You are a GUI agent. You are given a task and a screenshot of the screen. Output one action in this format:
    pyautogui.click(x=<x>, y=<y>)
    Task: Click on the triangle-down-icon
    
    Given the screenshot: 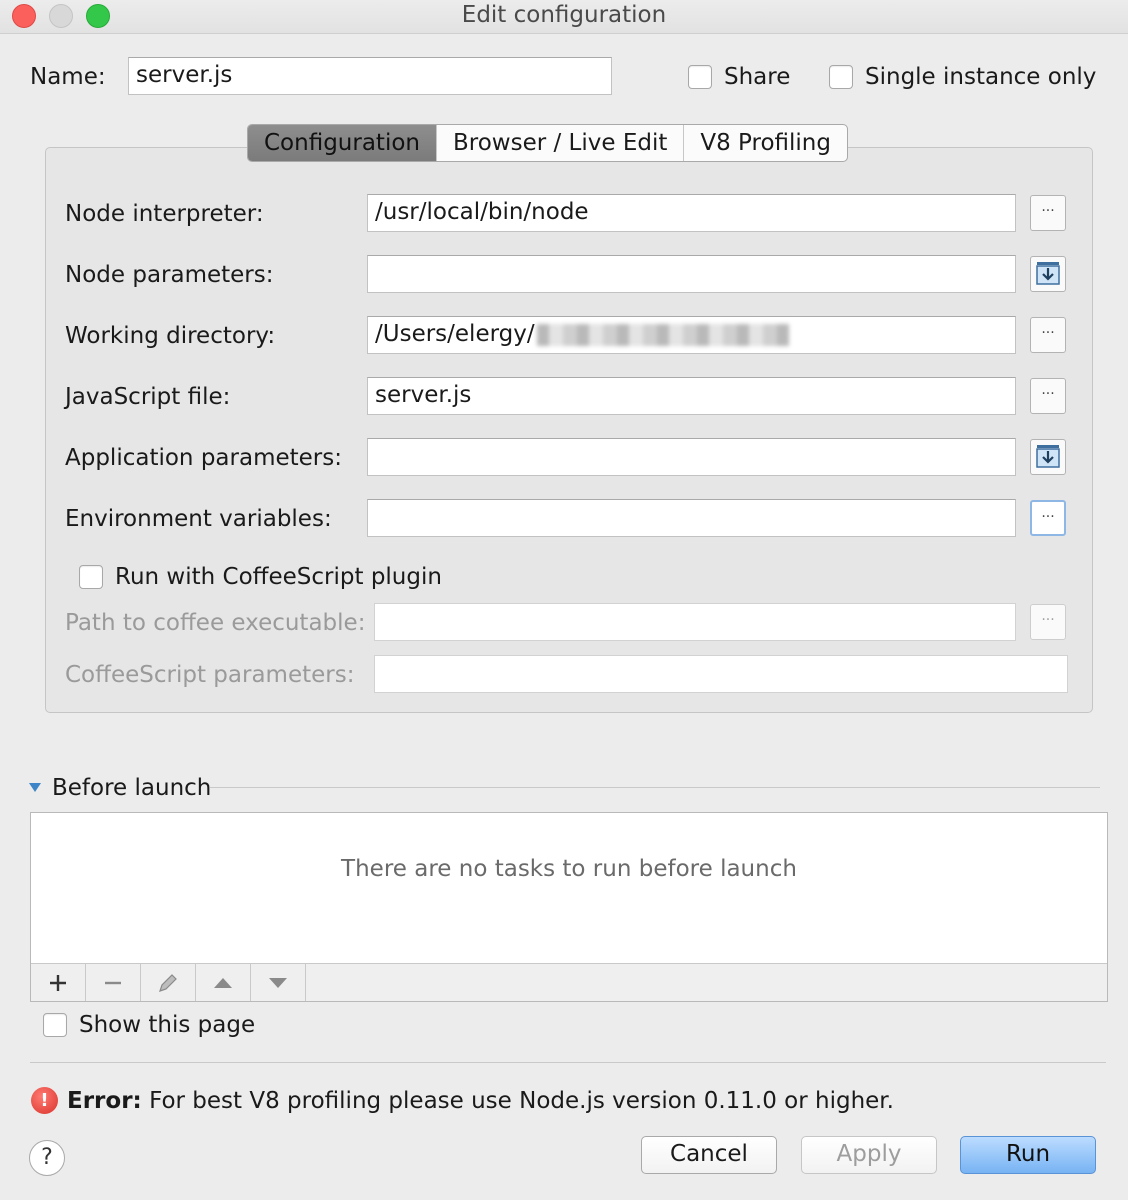 What is the action you would take?
    pyautogui.click(x=278, y=982)
    